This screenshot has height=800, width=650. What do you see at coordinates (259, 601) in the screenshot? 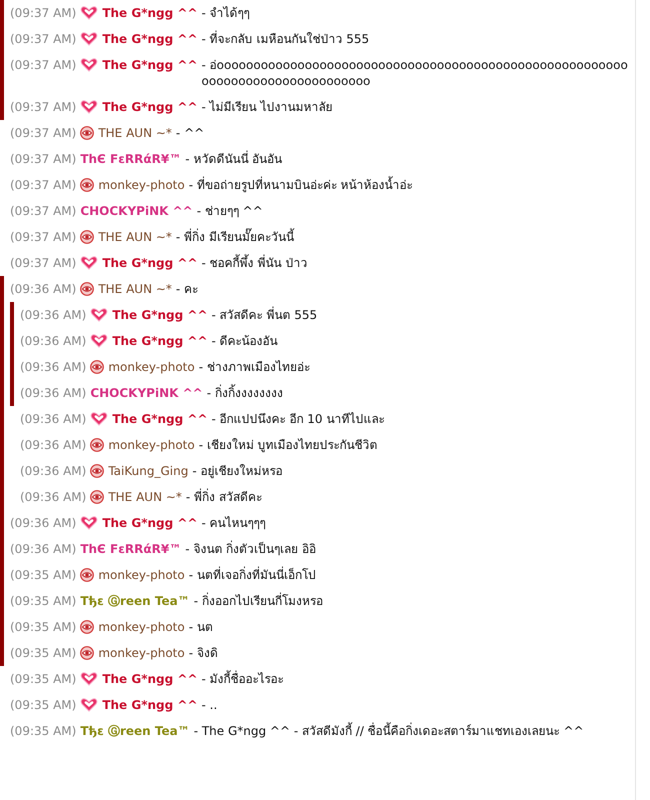
I see `message-text: - กิ่งออกไปเรียนกี่โมงหรอ` at bounding box center [259, 601].